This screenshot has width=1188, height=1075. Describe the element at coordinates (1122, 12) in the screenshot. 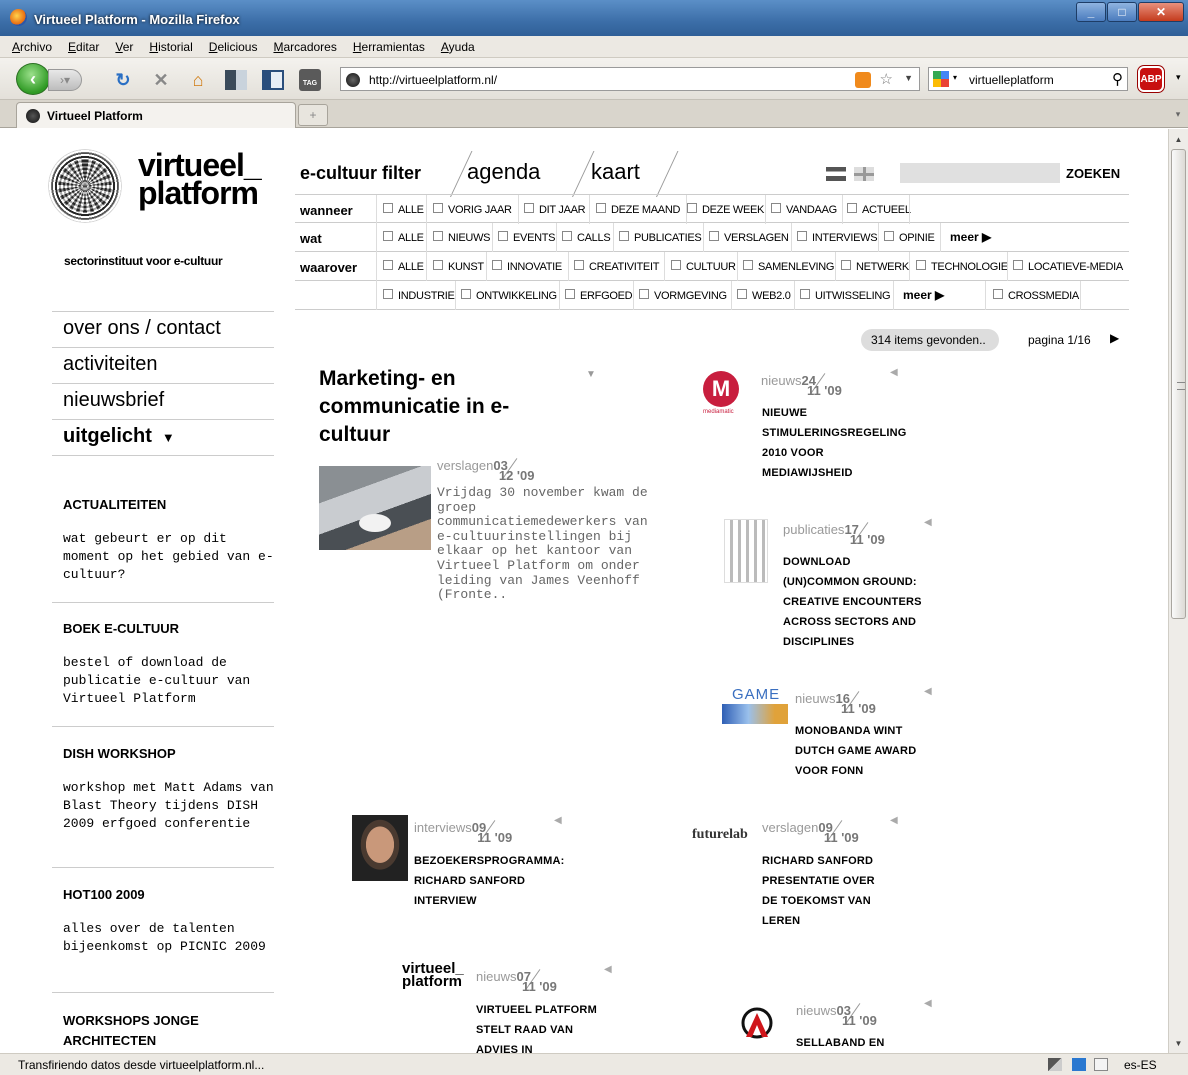

I see `maximize-button: □` at that location.